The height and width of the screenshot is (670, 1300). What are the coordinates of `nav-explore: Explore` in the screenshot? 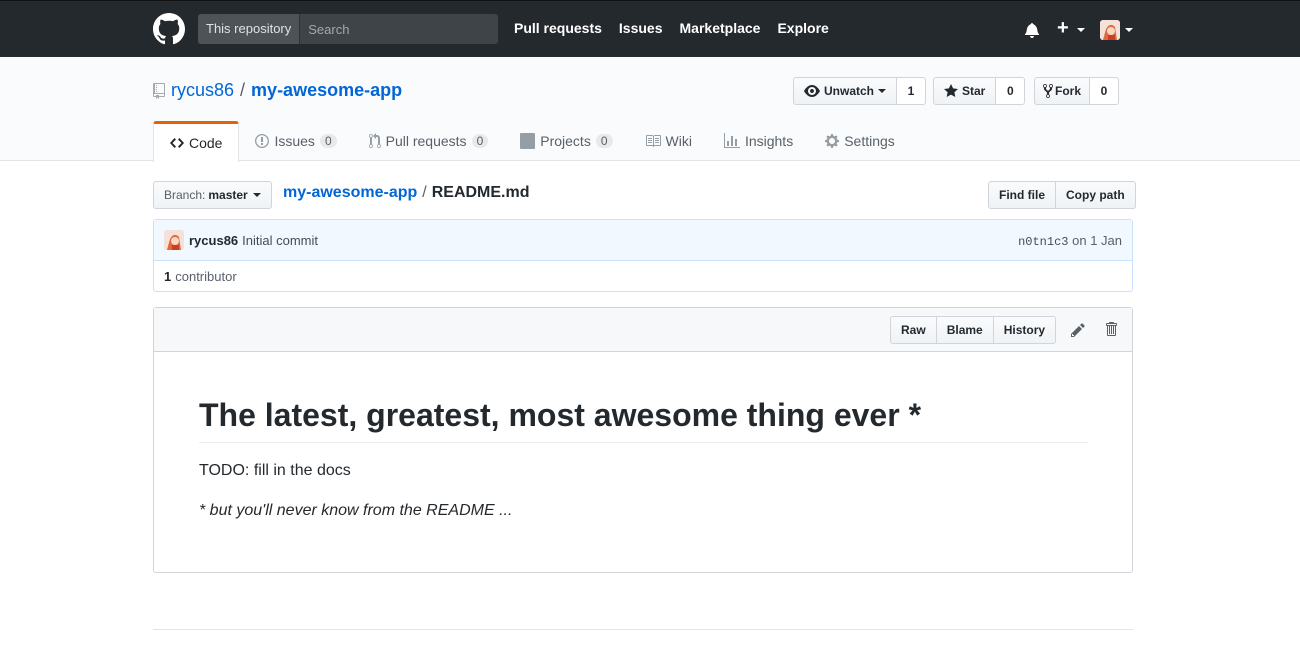 It's located at (802, 28).